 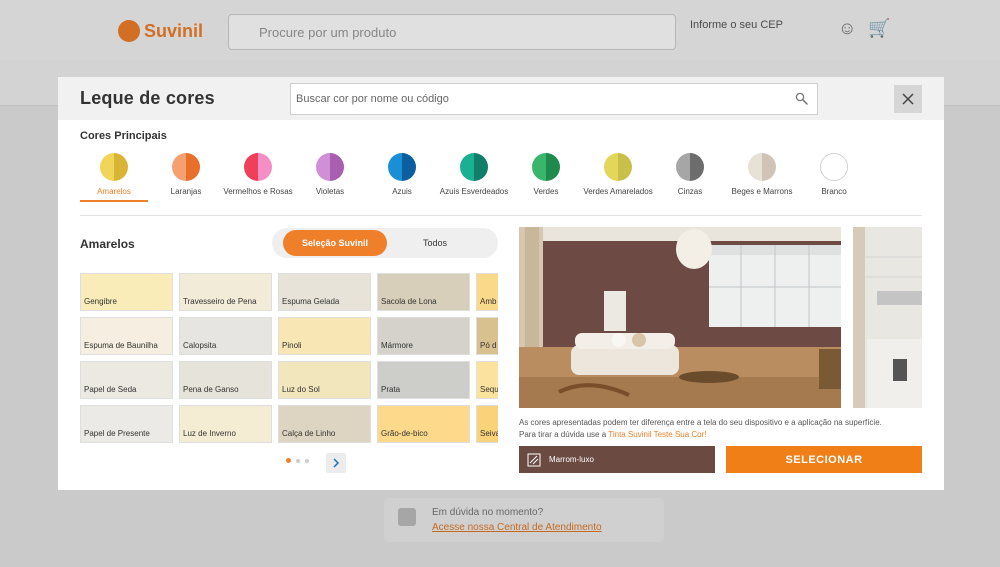 I want to click on color-swatch-name: Pena de Ganso, so click(x=211, y=389).